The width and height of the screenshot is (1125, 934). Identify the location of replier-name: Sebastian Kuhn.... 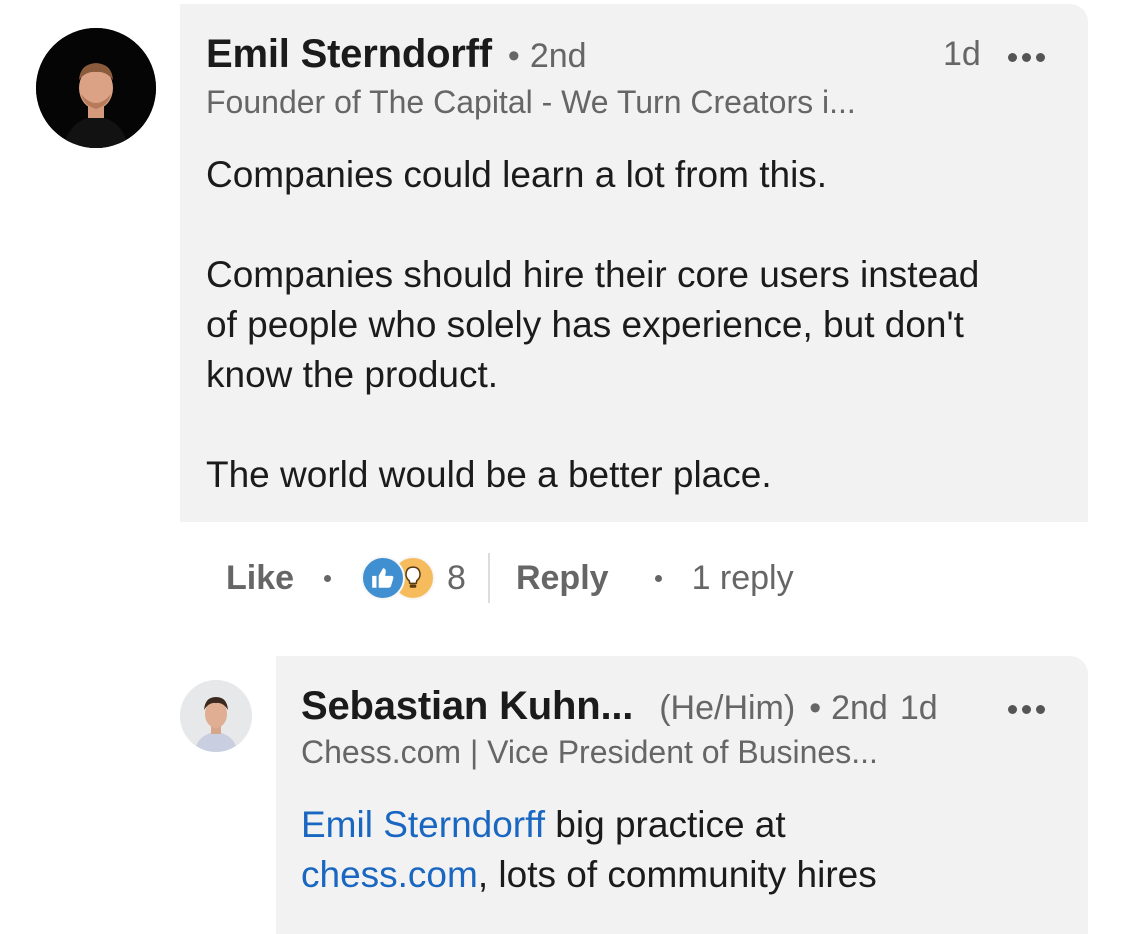
(467, 706).